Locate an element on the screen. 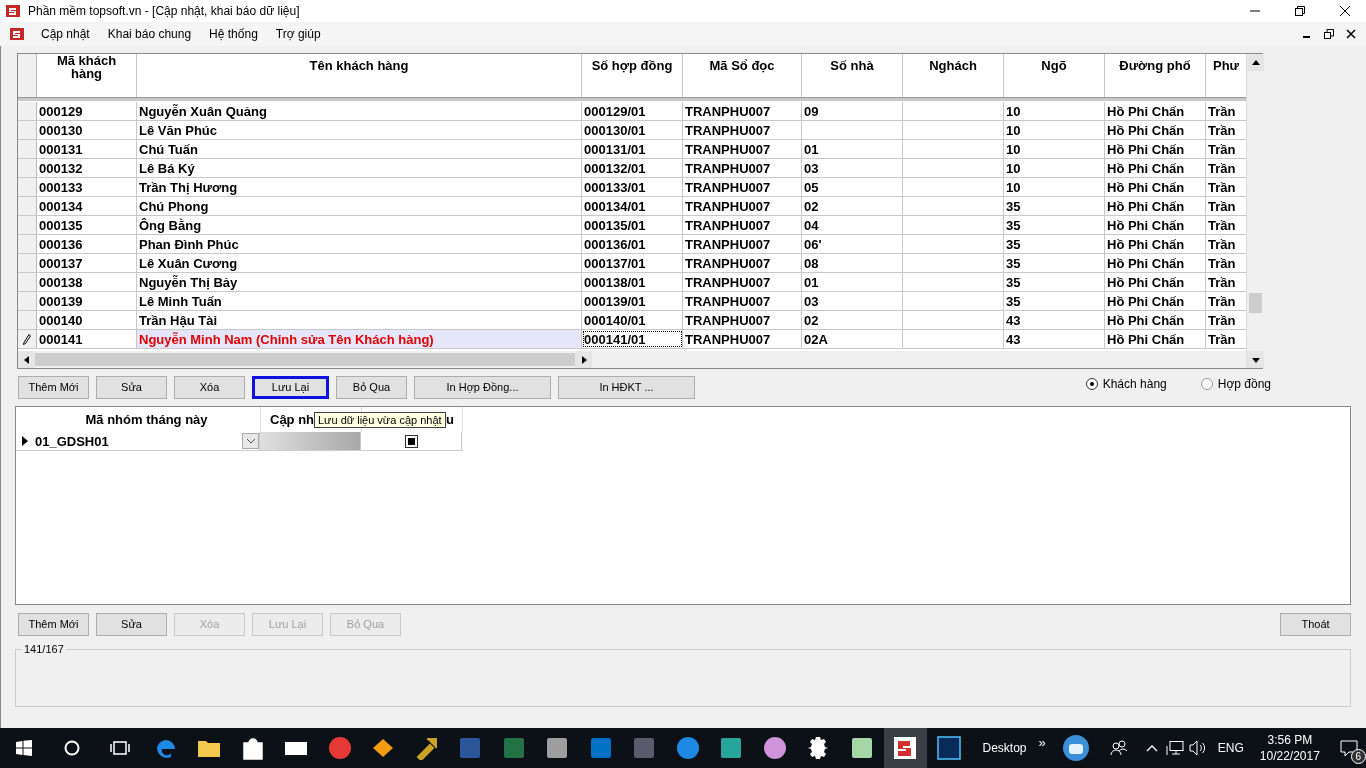 The height and width of the screenshot is (768, 1366). store-bag-icon is located at coordinates (252, 748).